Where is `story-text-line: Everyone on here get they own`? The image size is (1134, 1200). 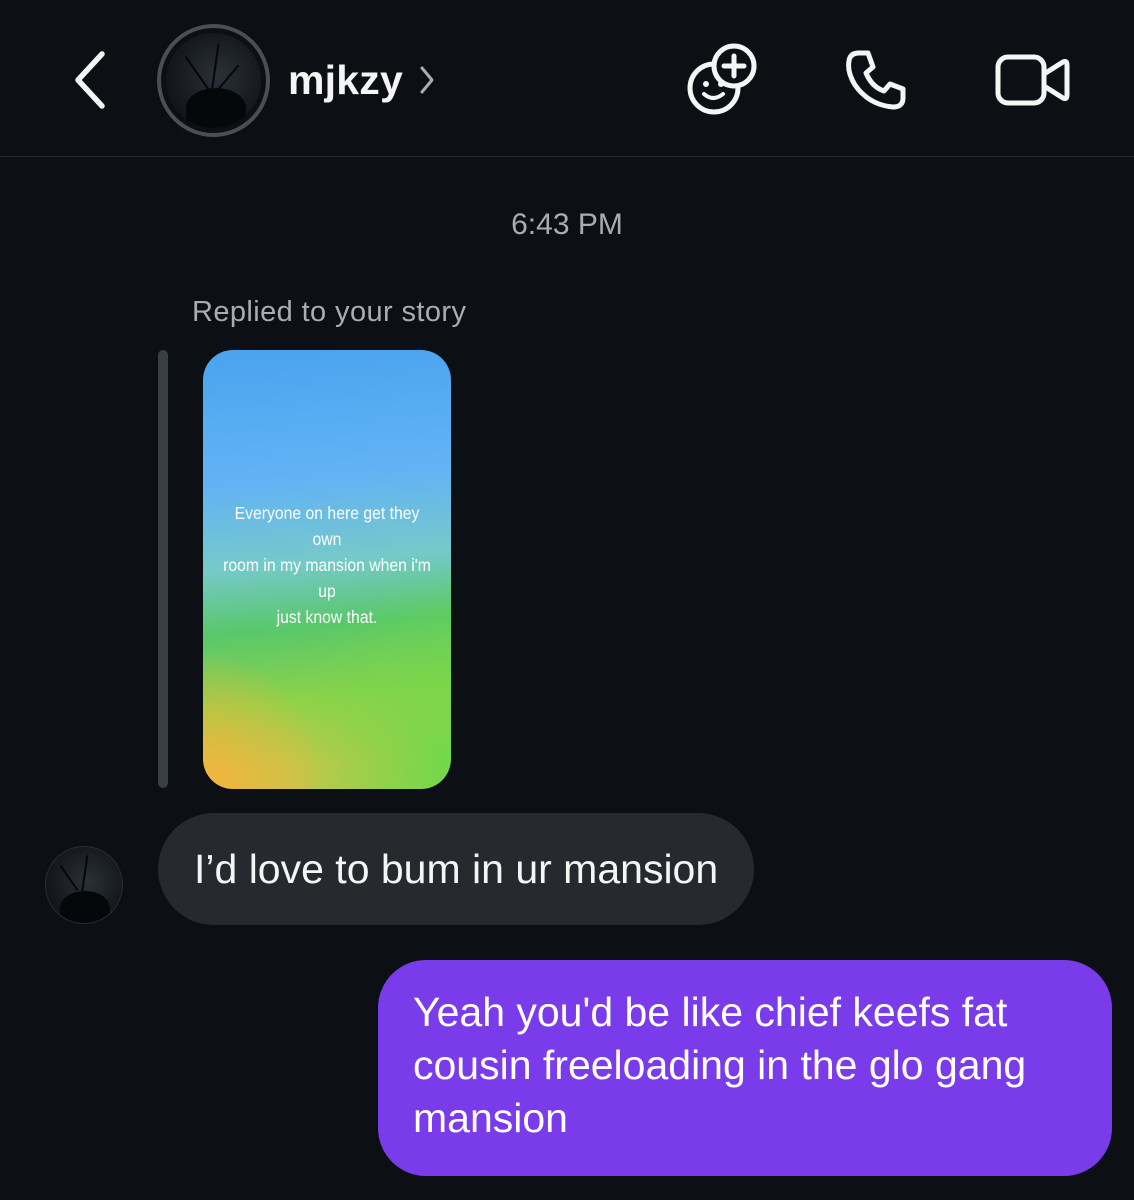 story-text-line: Everyone on here get they own is located at coordinates (327, 526).